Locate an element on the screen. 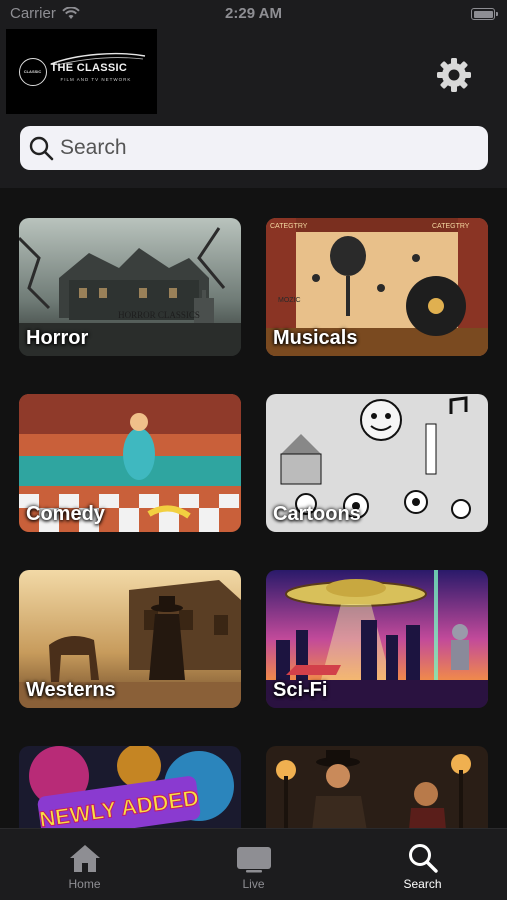 This screenshot has height=900, width=507. tab-home-label: Home is located at coordinates (84, 884).